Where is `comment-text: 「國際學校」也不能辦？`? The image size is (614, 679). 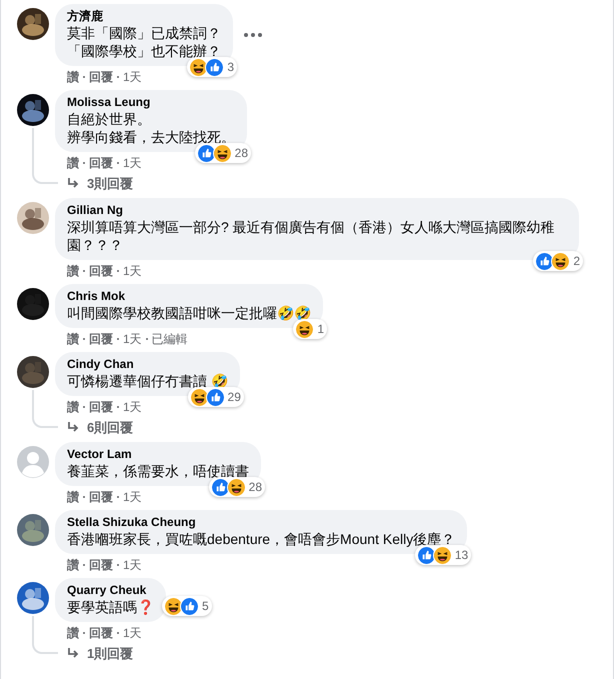 comment-text: 「國際學校」也不能辦？ is located at coordinates (144, 51).